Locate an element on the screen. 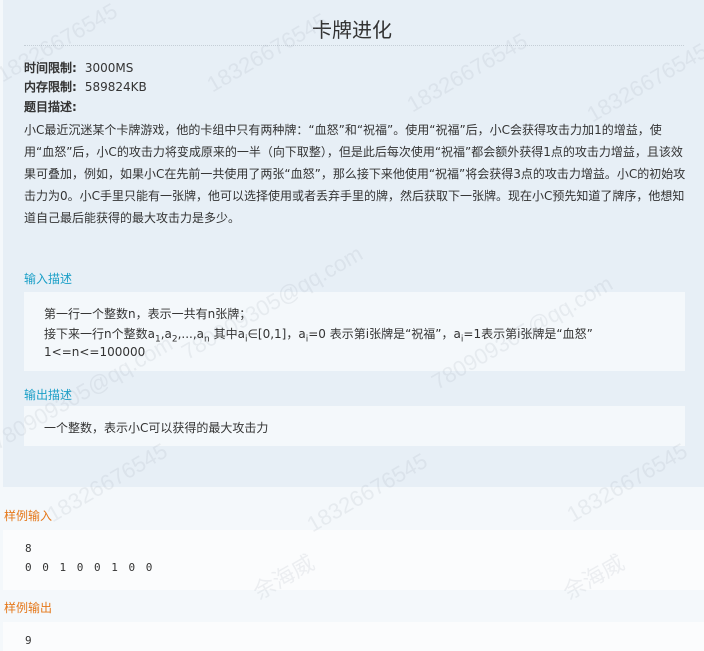  sample-input-line-1: 8 is located at coordinates (29, 548).